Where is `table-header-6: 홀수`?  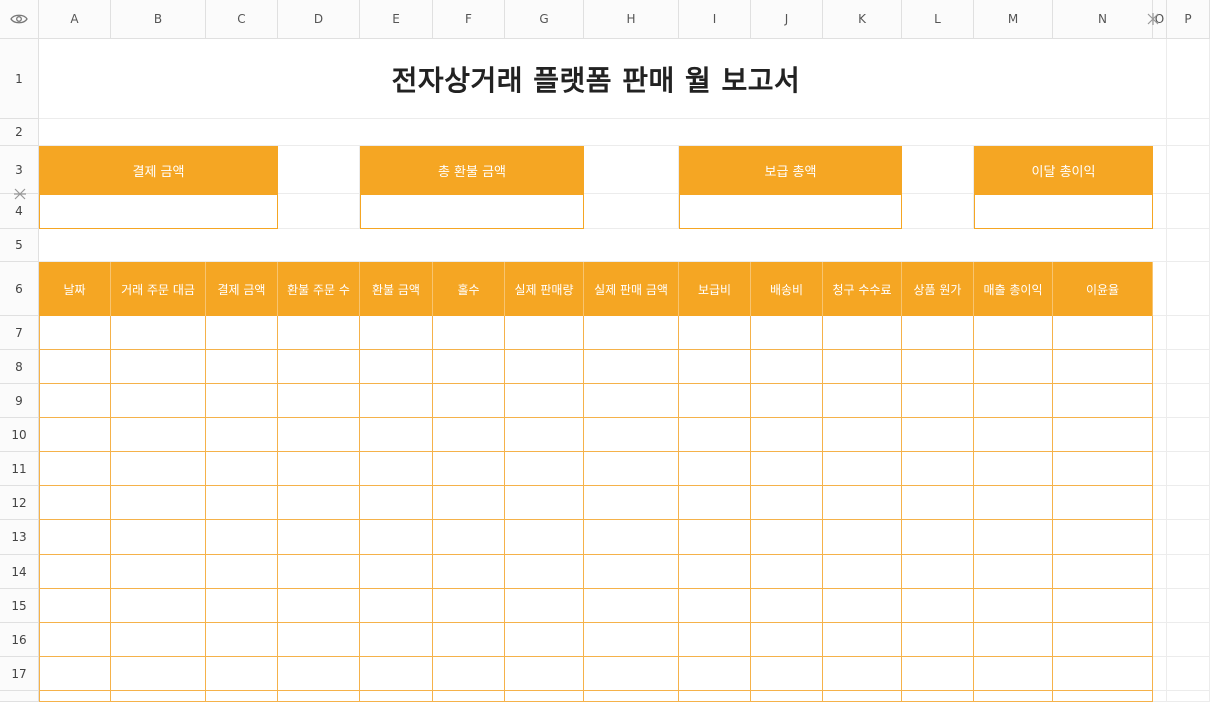
table-header-6: 홀수 is located at coordinates (469, 289).